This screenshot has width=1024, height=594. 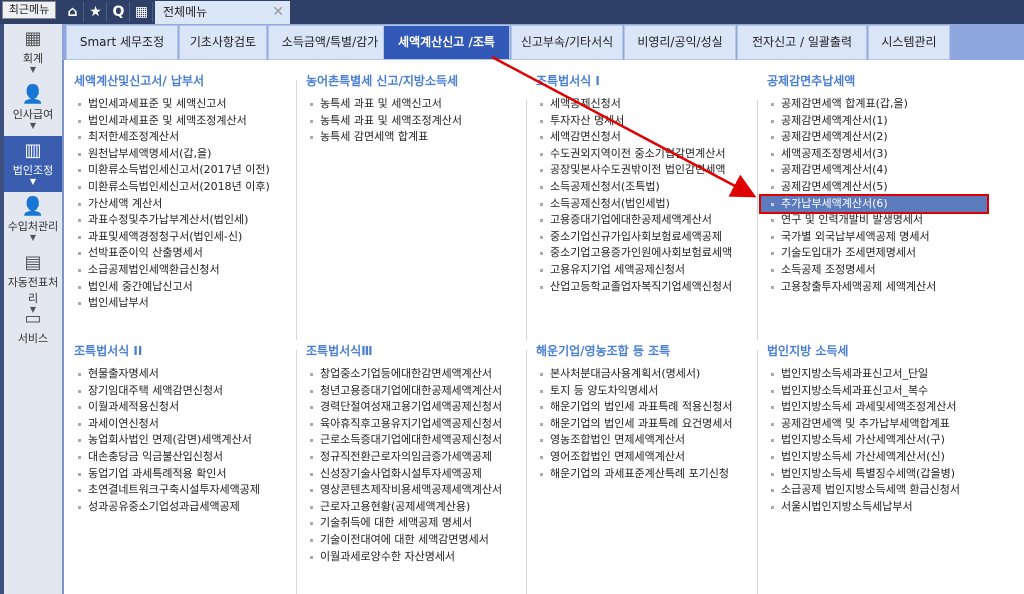 I want to click on tab-system: 시스템관리, so click(x=909, y=42).